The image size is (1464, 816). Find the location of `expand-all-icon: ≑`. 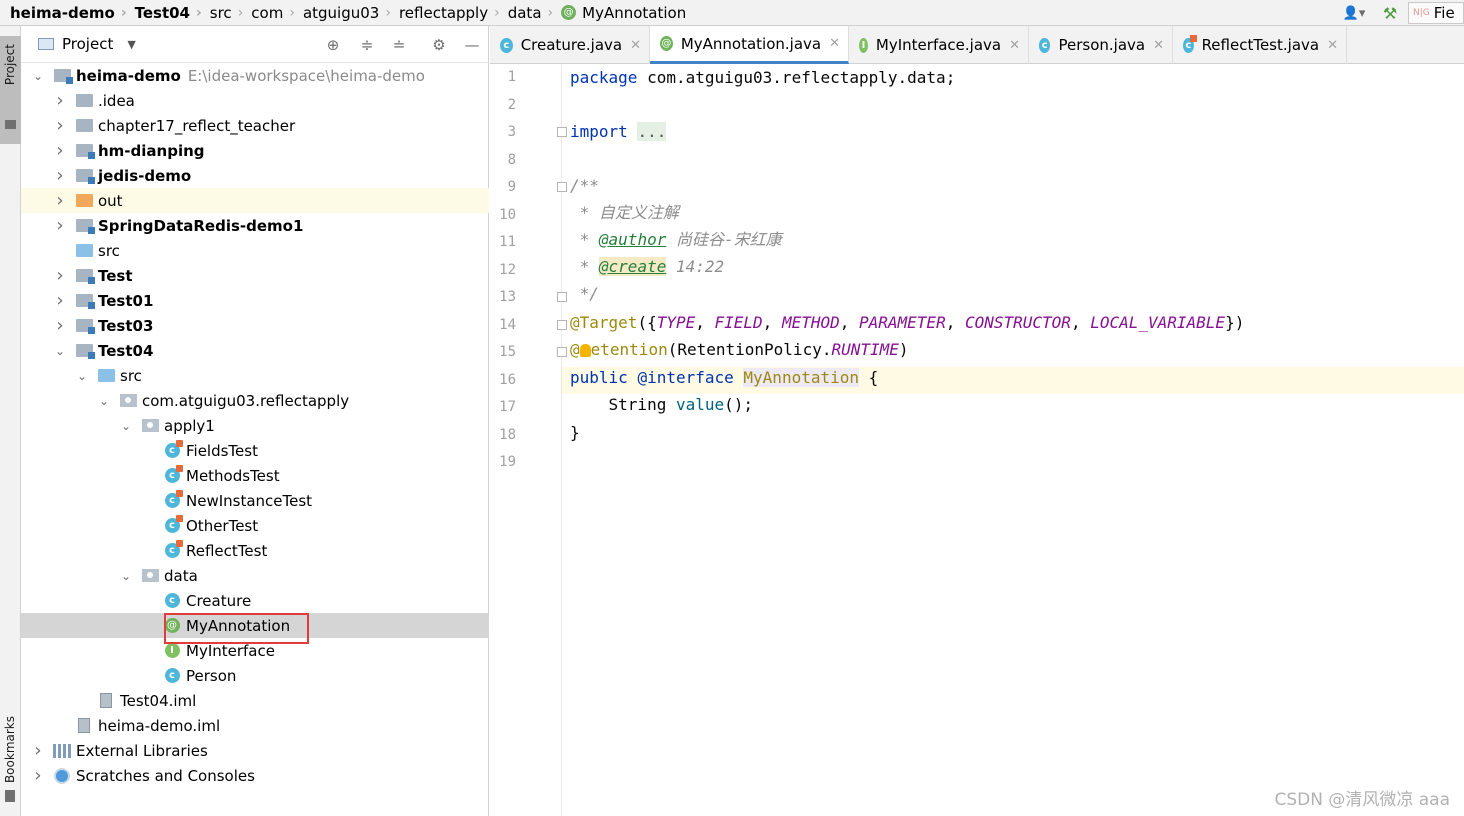

expand-all-icon: ≑ is located at coordinates (367, 45).